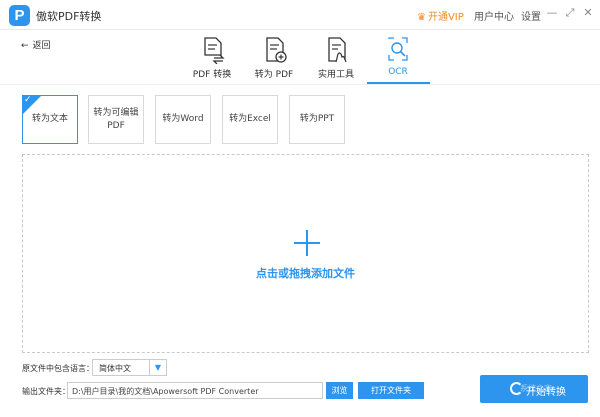 The height and width of the screenshot is (417, 600). What do you see at coordinates (69, 16) in the screenshot?
I see `app-title: 傲软PDF转换` at bounding box center [69, 16].